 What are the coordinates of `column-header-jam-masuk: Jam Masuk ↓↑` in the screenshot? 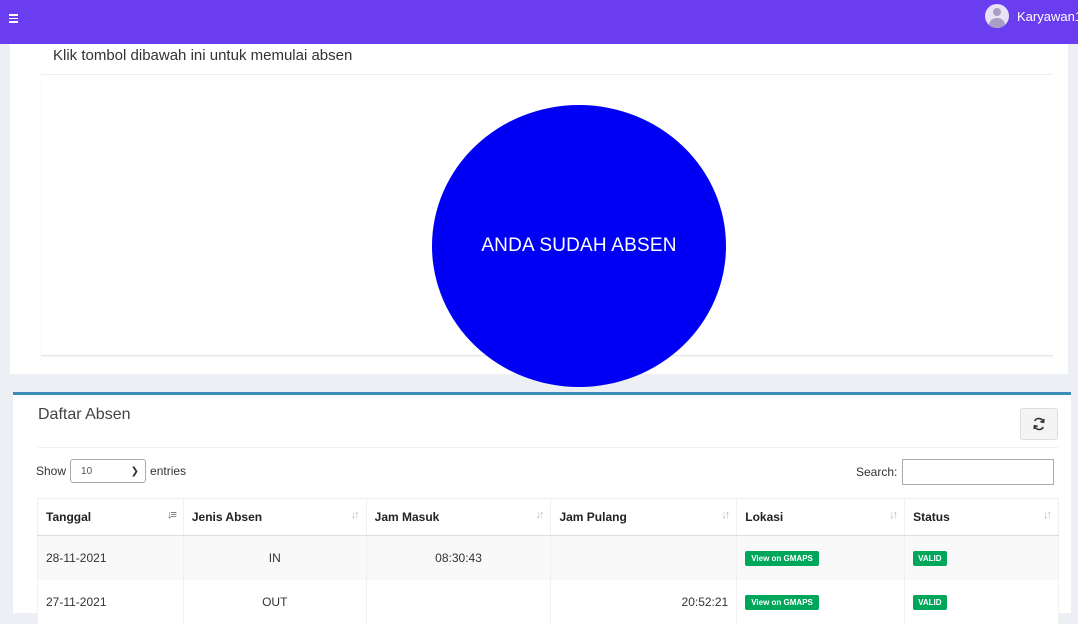 It's located at (458, 517).